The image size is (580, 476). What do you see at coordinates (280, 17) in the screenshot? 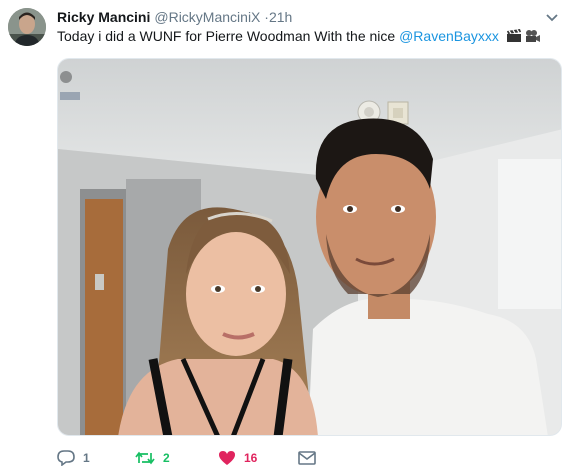
I see `timestamp: 21h` at bounding box center [280, 17].